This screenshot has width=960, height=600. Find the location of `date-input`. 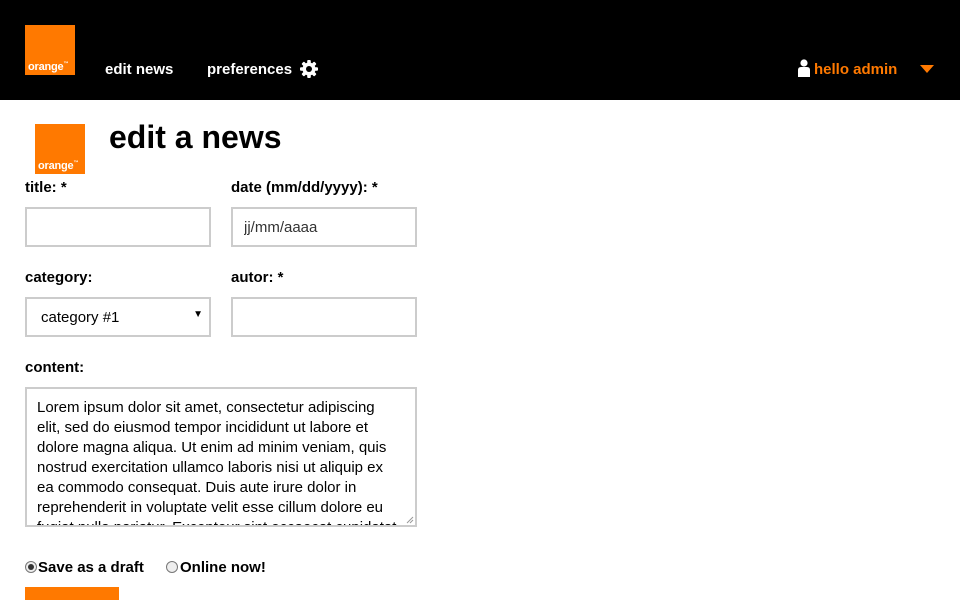

date-input is located at coordinates (324, 227).